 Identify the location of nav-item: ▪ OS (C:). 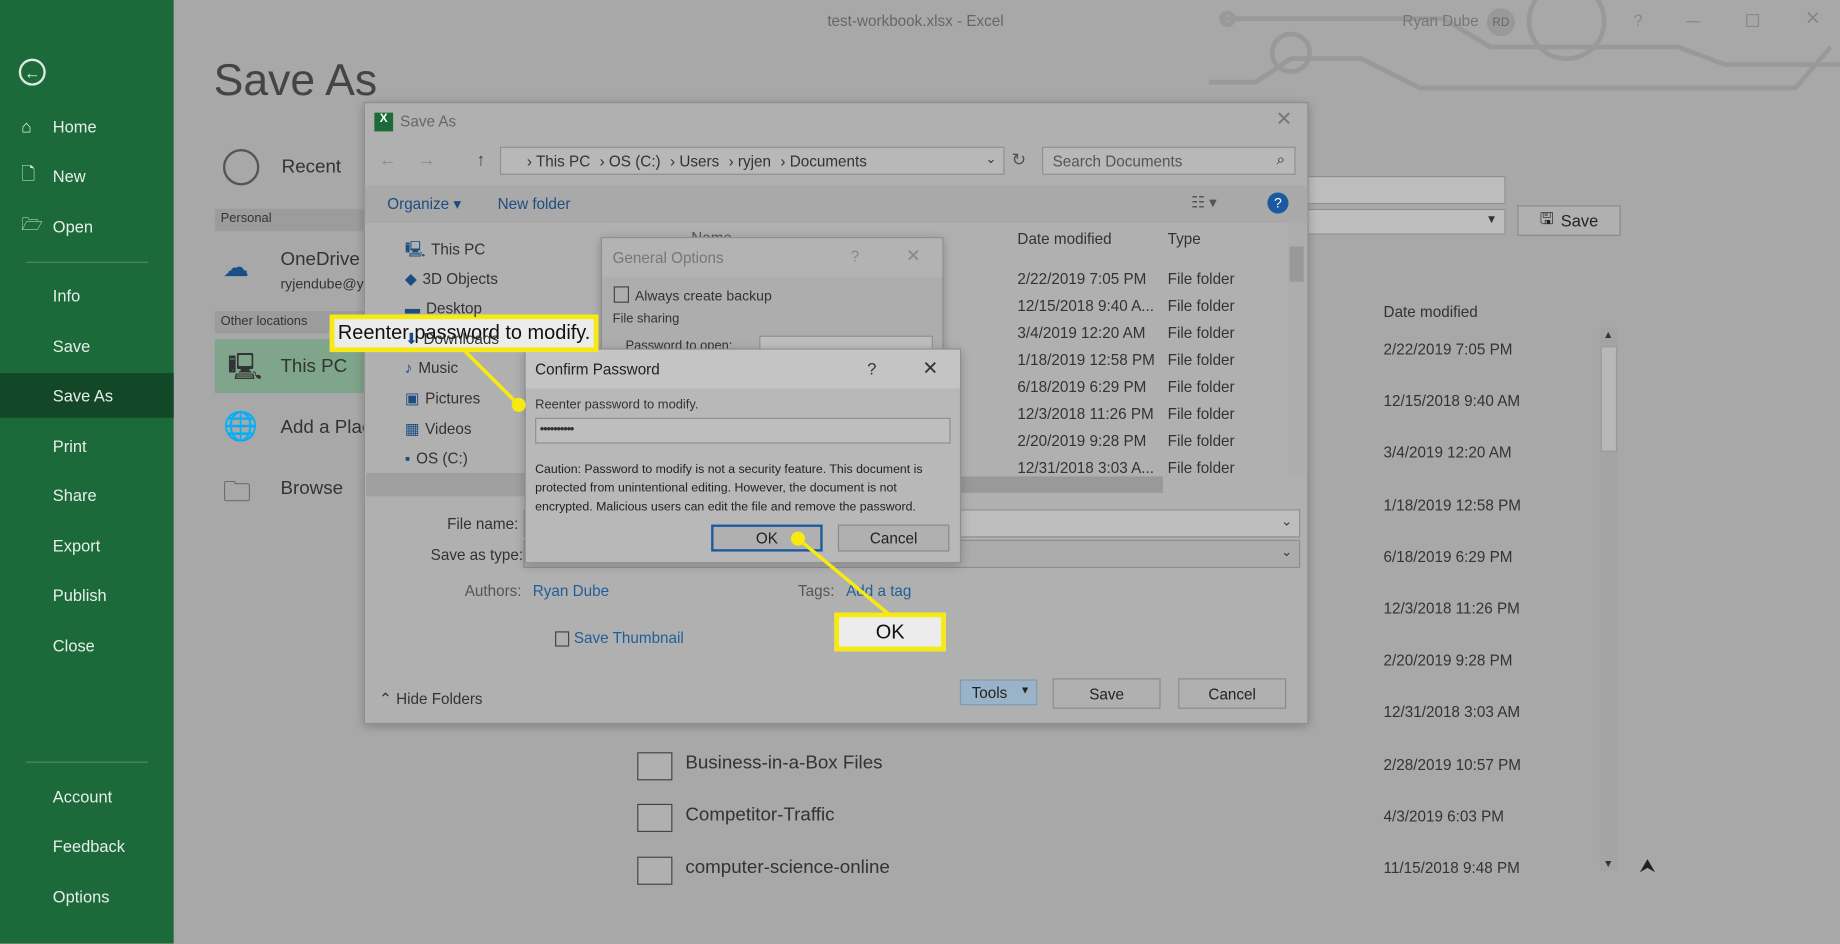
(436, 459).